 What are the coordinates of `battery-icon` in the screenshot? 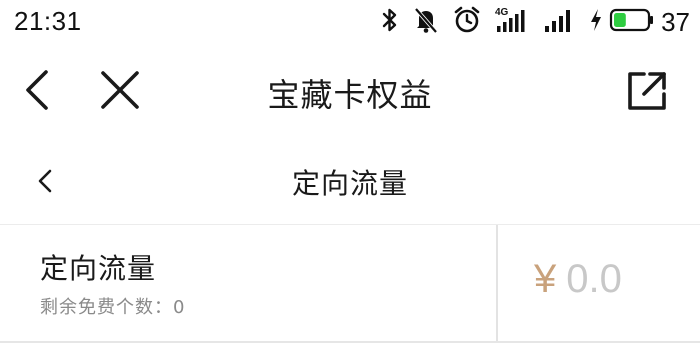 It's located at (632, 22).